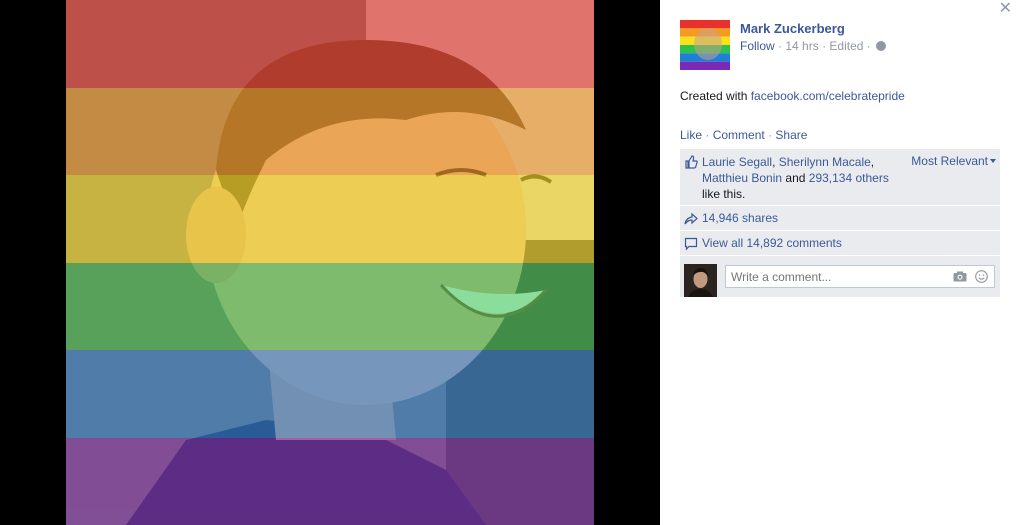 This screenshot has width=1018, height=525. Describe the element at coordinates (791, 135) in the screenshot. I see `share-button: Share` at that location.